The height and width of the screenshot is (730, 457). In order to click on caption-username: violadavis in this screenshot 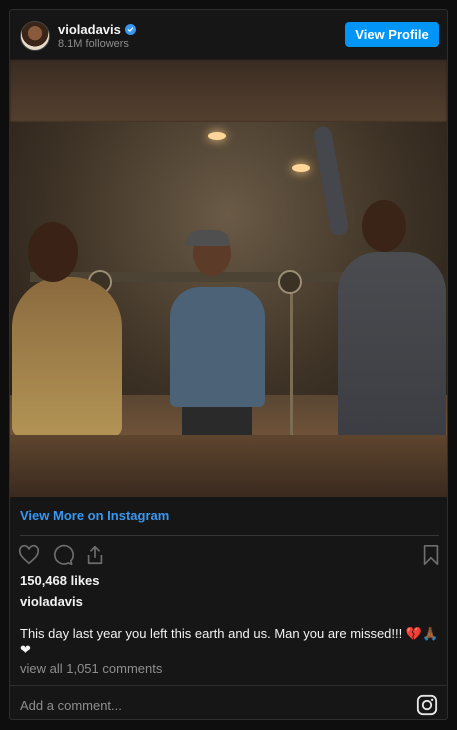, I will do `click(51, 601)`.